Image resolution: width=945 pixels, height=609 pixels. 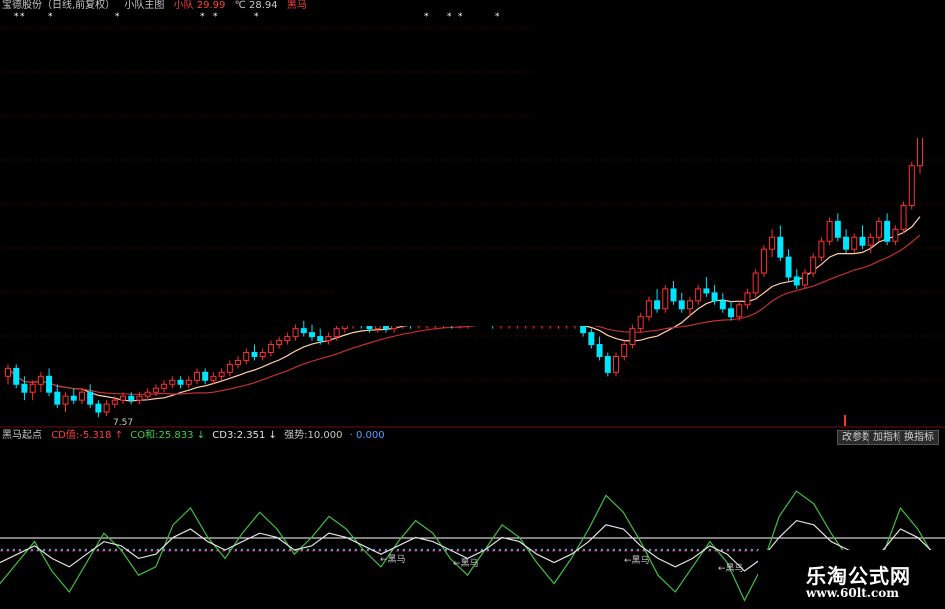 I want to click on mask-box-mid, so click(x=472, y=305).